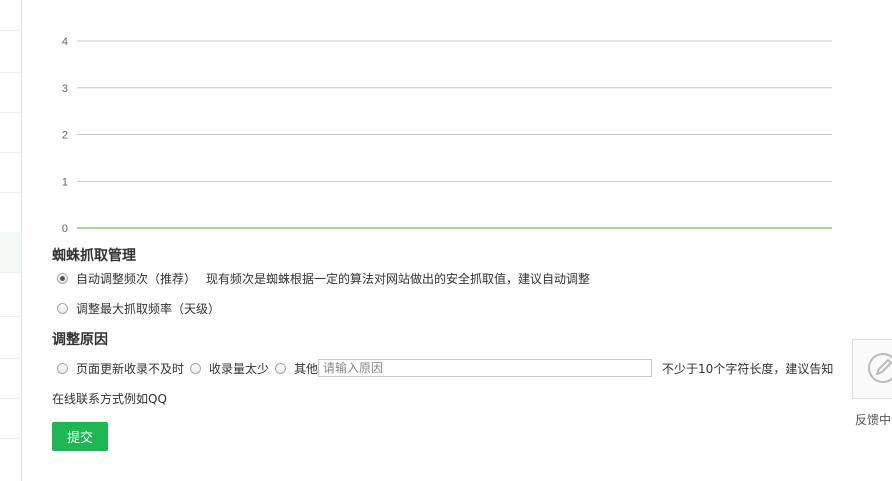 This screenshot has width=892, height=481. What do you see at coordinates (880, 368) in the screenshot?
I see `edit-icon` at bounding box center [880, 368].